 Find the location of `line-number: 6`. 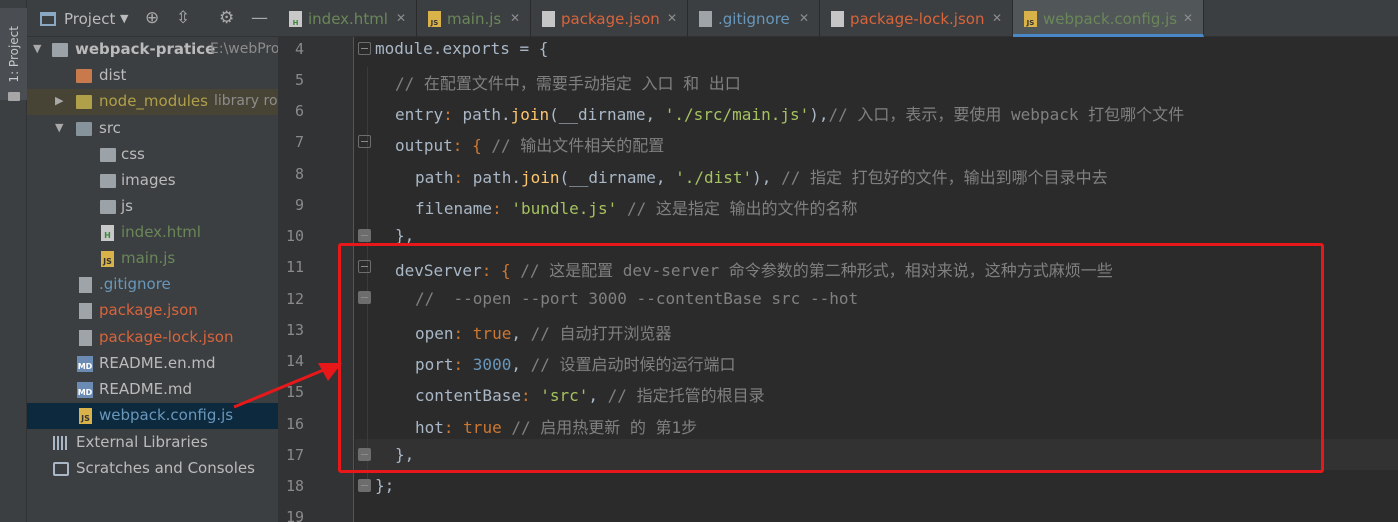

line-number: 6 is located at coordinates (299, 111).